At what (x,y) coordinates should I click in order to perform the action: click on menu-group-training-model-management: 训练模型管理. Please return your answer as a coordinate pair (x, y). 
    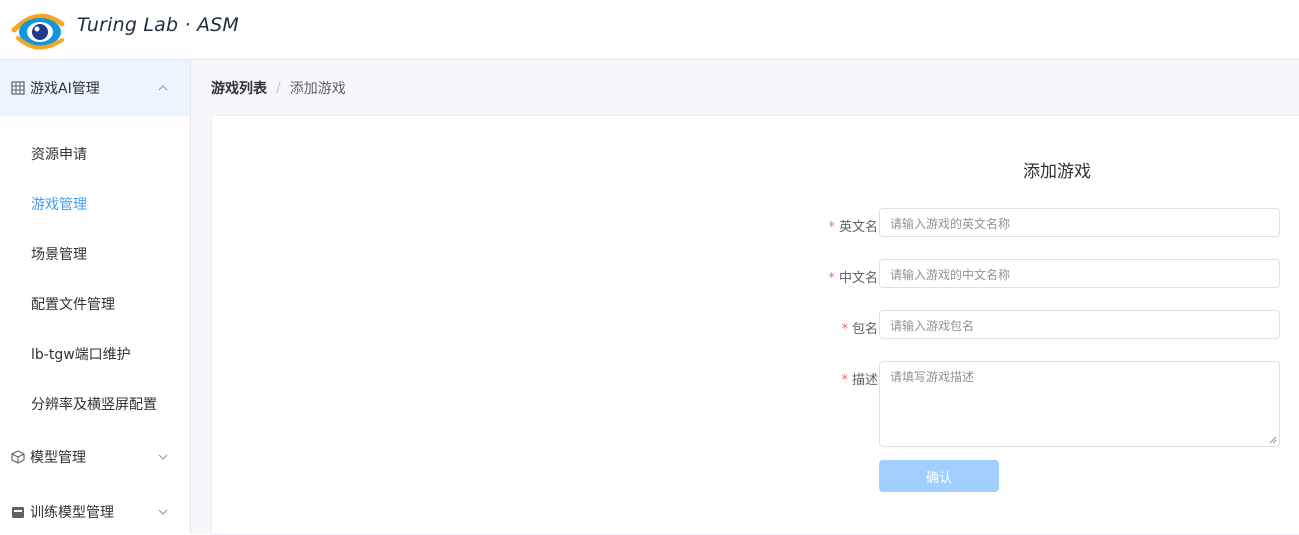
    Looking at the image, I should click on (95, 509).